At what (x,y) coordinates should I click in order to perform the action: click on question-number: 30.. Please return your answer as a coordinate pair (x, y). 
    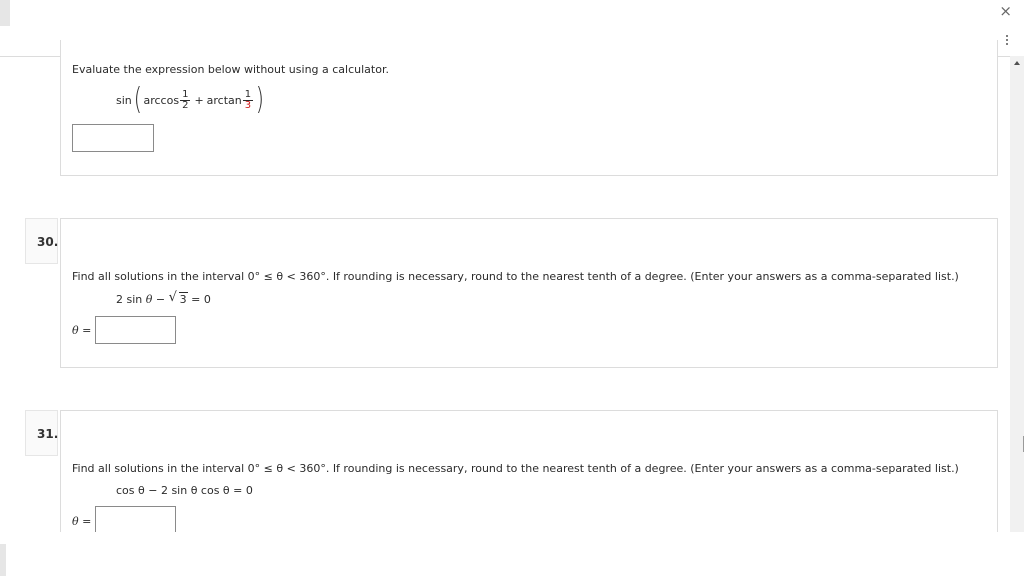
    Looking at the image, I should click on (41, 241).